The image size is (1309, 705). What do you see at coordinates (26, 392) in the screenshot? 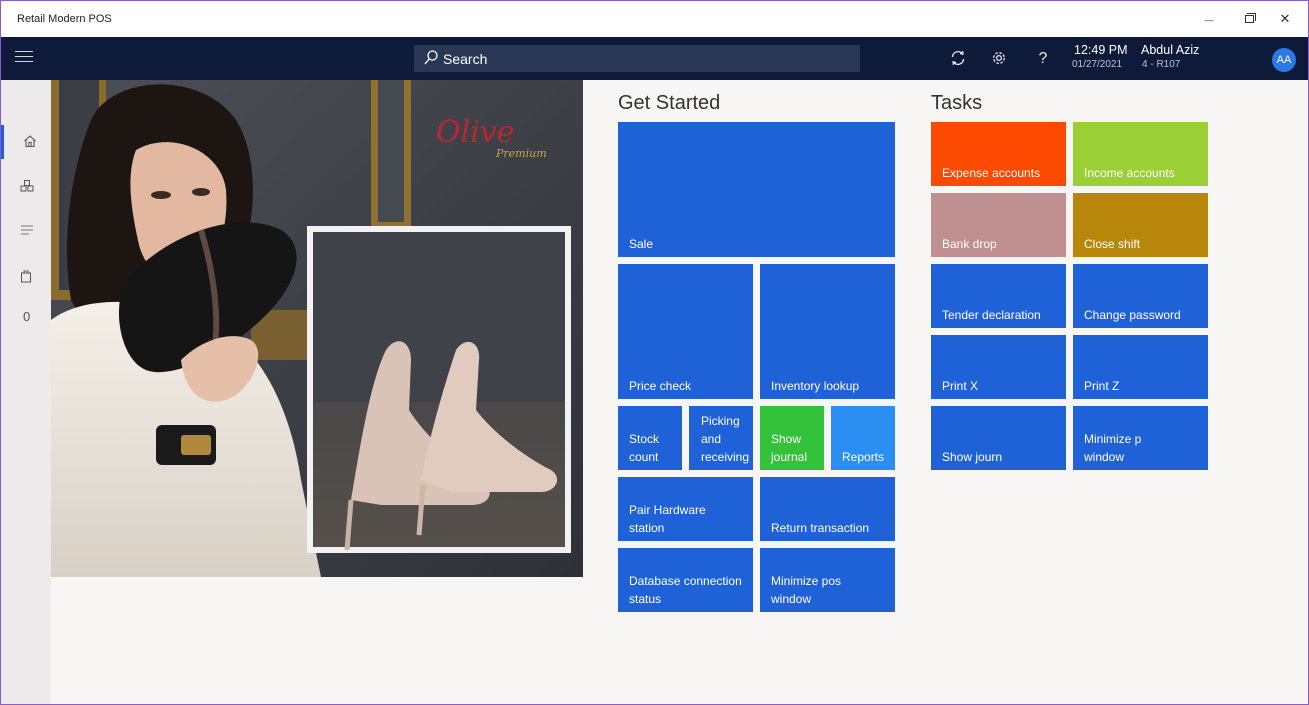
I see `left-nav-rail: 0` at bounding box center [26, 392].